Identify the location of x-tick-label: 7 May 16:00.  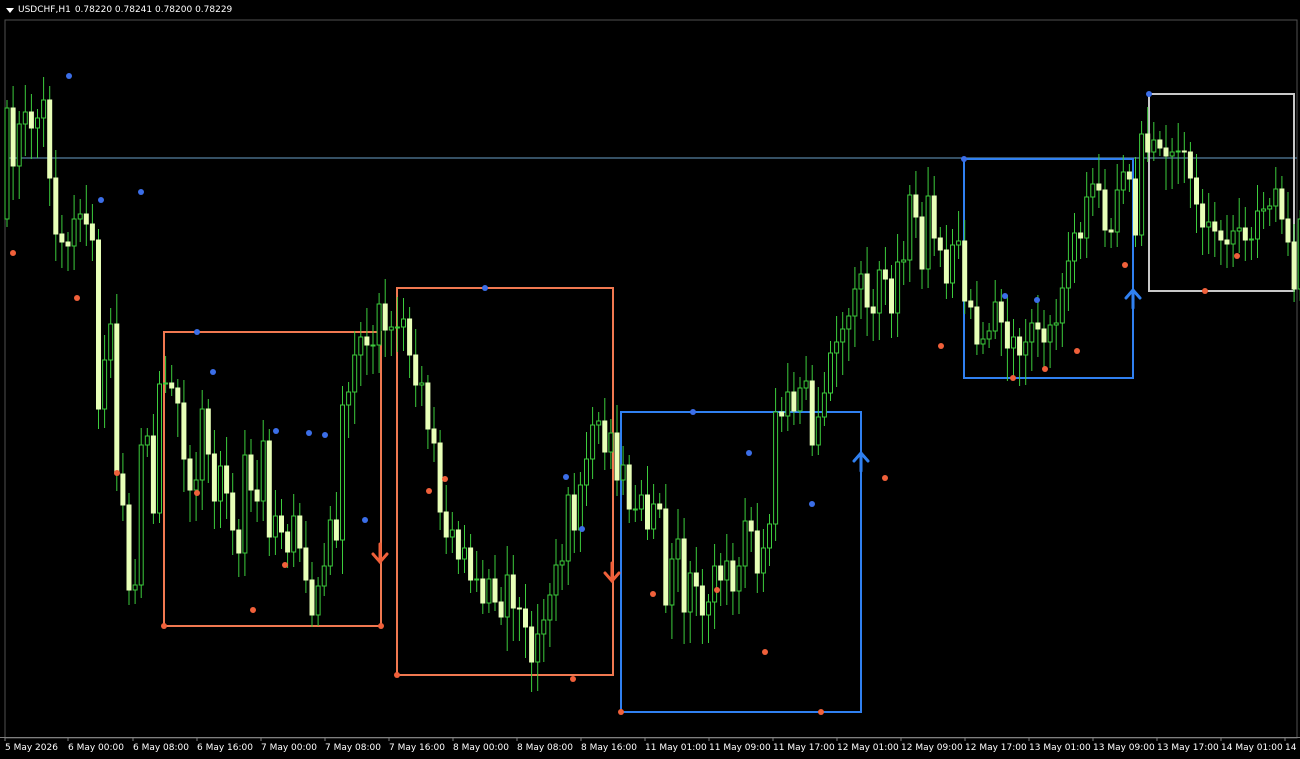
(417, 748).